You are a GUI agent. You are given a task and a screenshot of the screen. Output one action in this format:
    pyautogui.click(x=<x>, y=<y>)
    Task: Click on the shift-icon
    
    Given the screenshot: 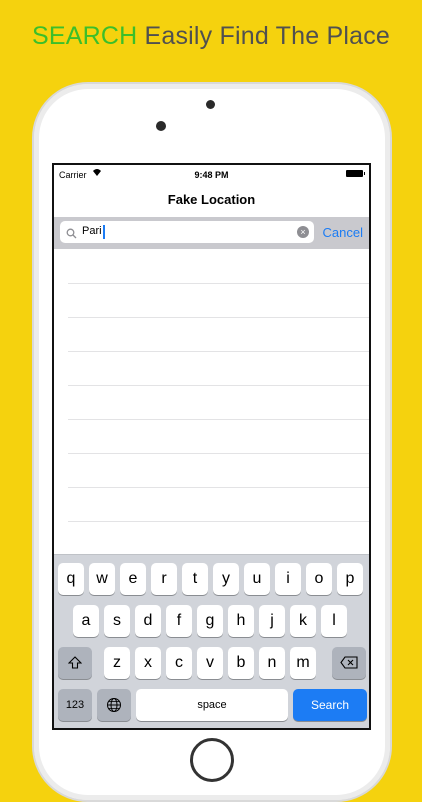 What is the action you would take?
    pyautogui.click(x=75, y=662)
    